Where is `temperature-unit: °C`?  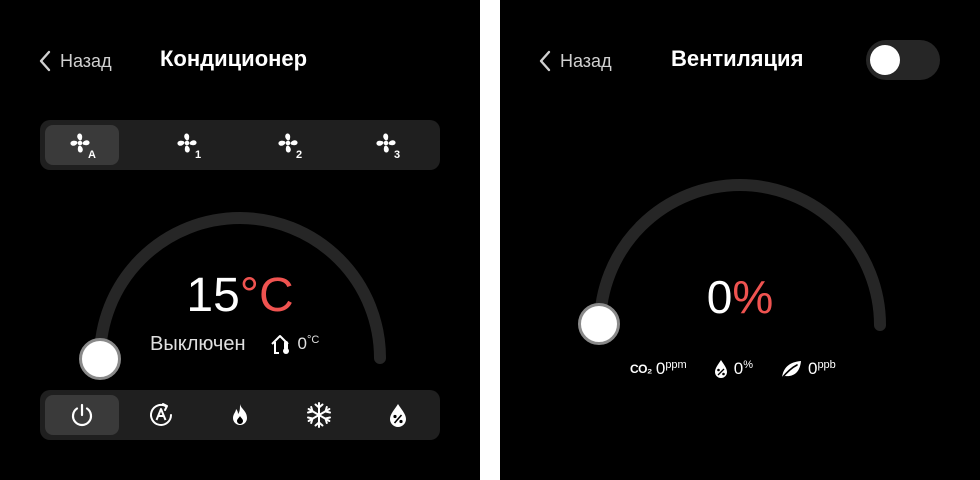 temperature-unit: °C is located at coordinates (266, 295).